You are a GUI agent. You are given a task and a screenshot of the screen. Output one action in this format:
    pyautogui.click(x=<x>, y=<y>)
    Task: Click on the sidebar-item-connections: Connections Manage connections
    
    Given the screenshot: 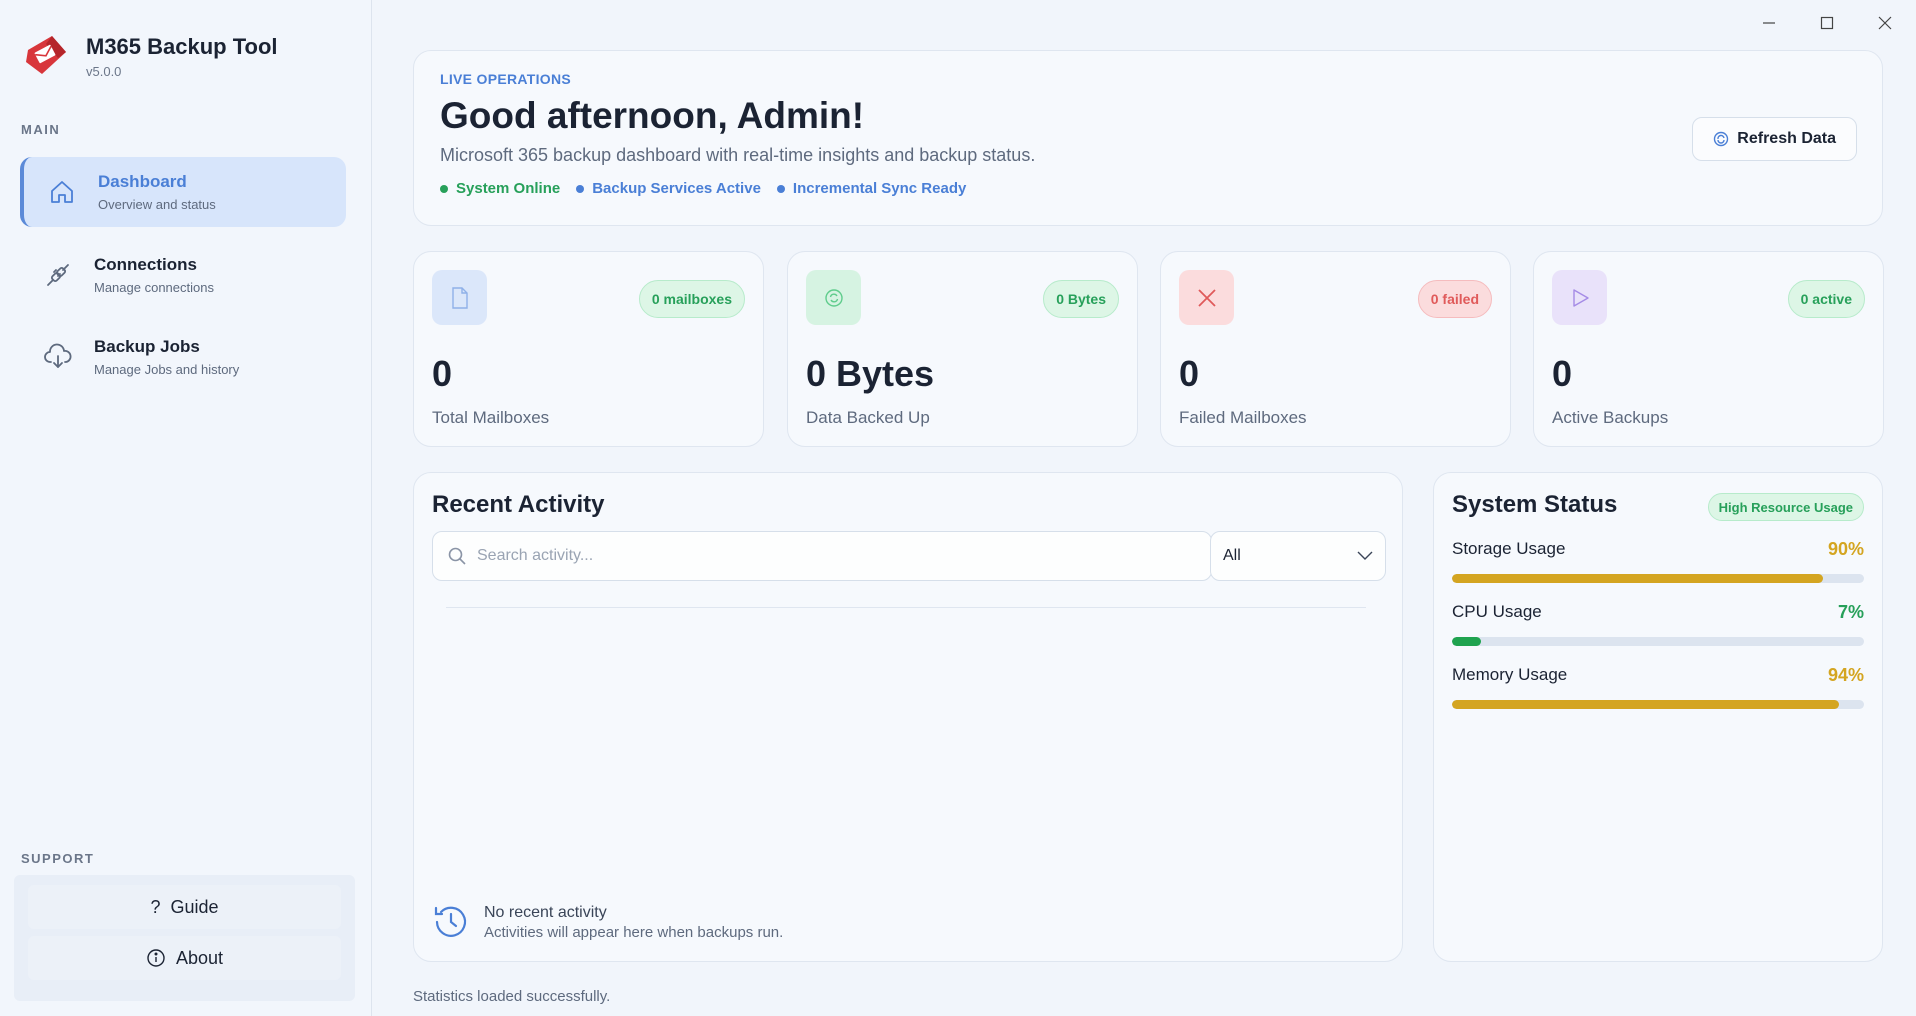 What is the action you would take?
    pyautogui.click(x=183, y=275)
    